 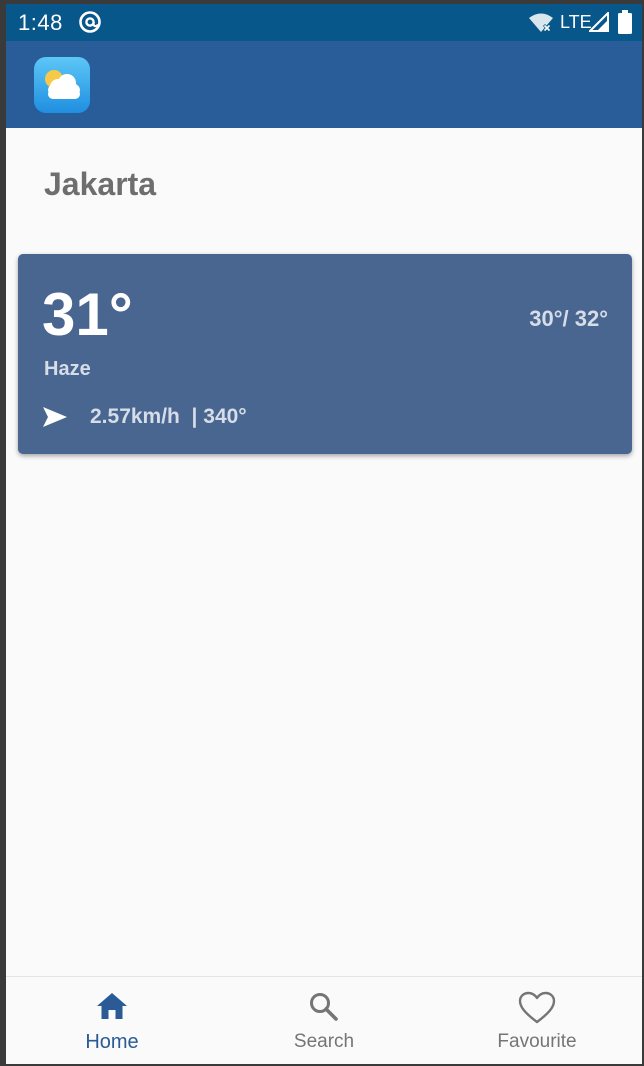 I want to click on nav-search: Search, so click(x=324, y=1020).